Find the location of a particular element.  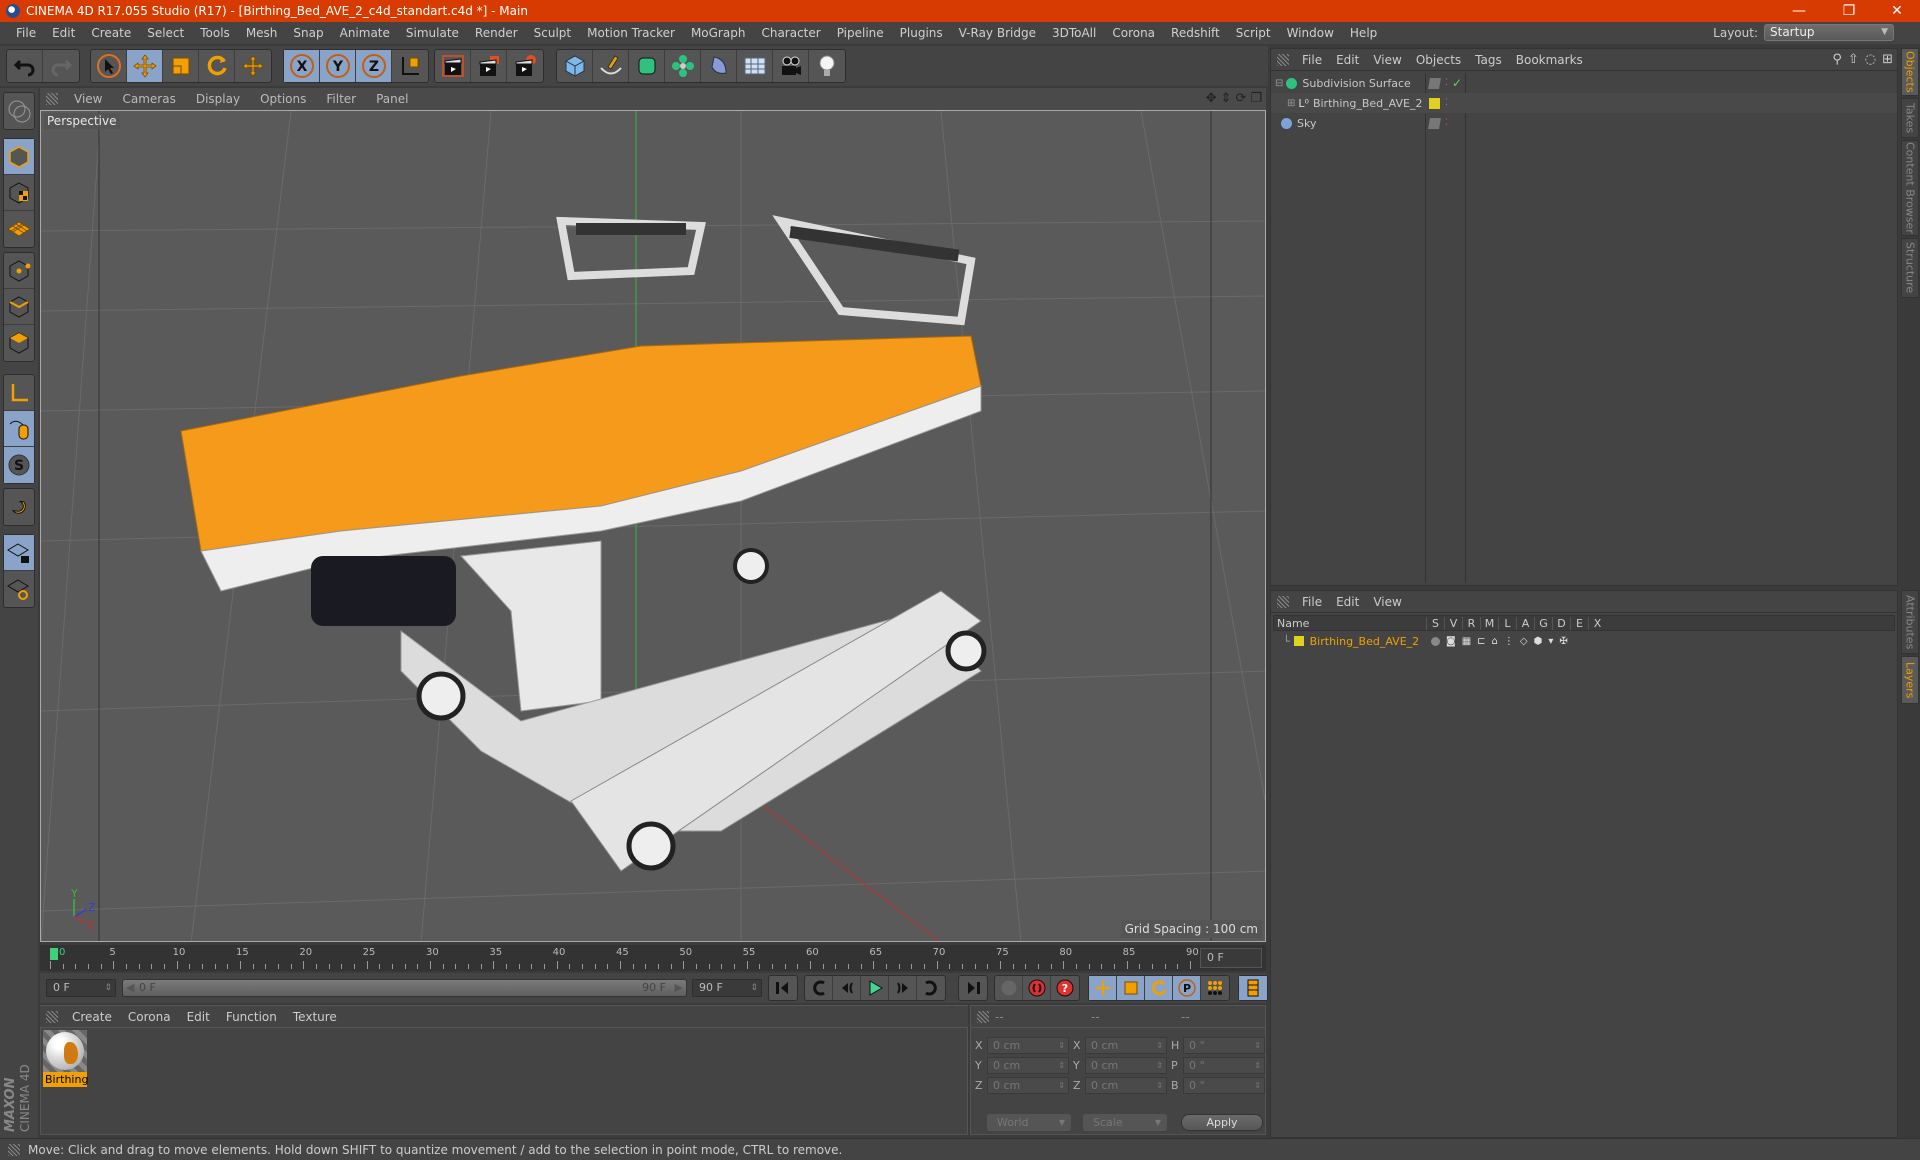

size-z-field: 0 cm ⇕ is located at coordinates (1126, 1085).